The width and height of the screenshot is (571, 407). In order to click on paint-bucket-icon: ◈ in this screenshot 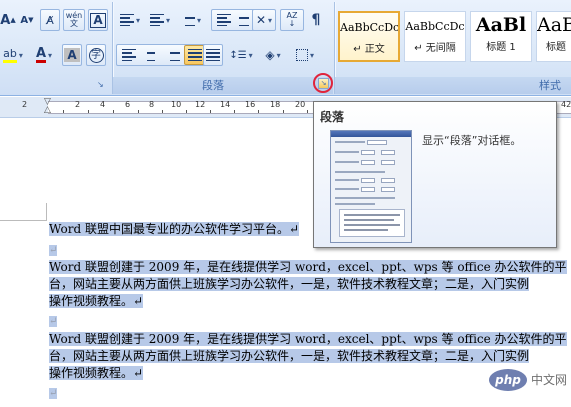, I will do `click(270, 55)`.